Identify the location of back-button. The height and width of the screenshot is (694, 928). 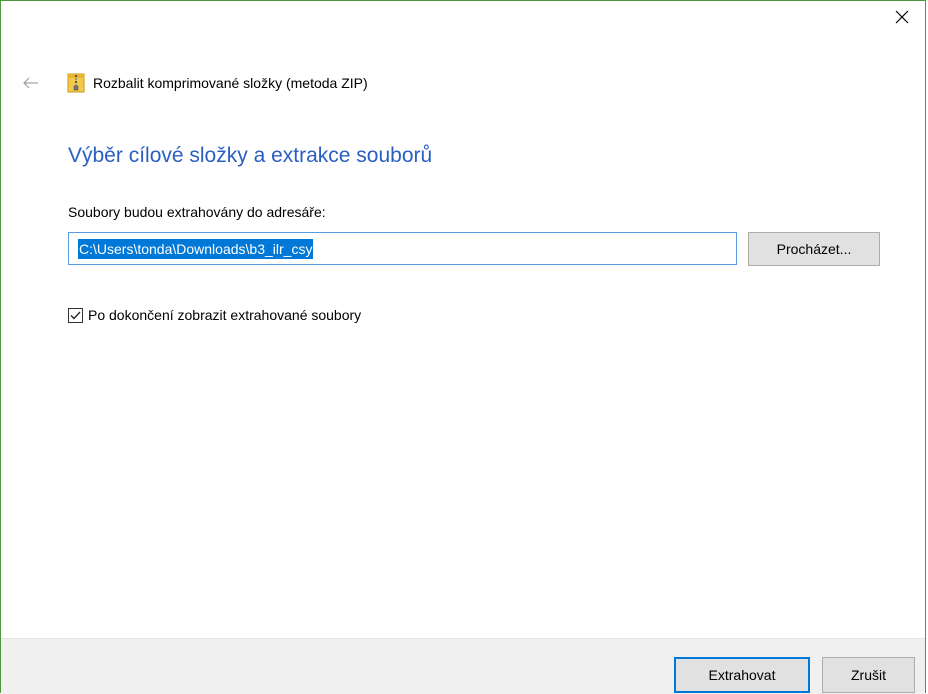
(31, 83).